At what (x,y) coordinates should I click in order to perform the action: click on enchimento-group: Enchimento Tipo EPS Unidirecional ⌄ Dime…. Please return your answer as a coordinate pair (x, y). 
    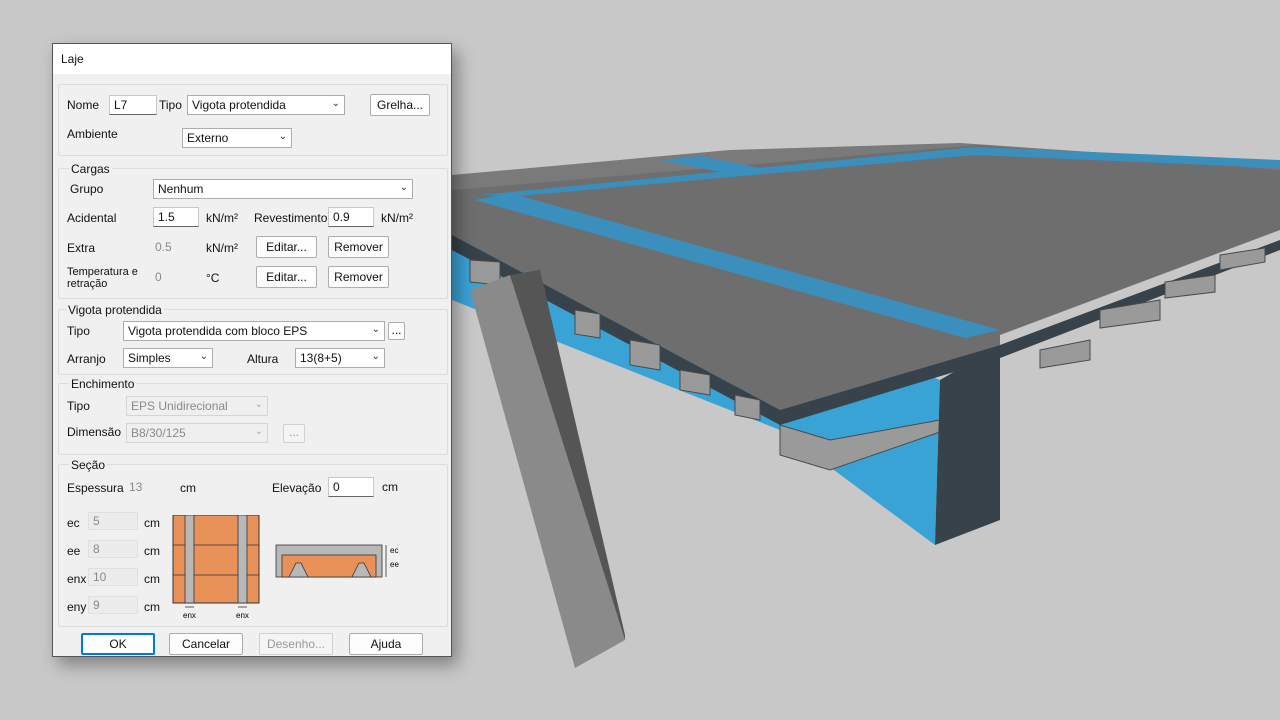
    Looking at the image, I should click on (253, 416).